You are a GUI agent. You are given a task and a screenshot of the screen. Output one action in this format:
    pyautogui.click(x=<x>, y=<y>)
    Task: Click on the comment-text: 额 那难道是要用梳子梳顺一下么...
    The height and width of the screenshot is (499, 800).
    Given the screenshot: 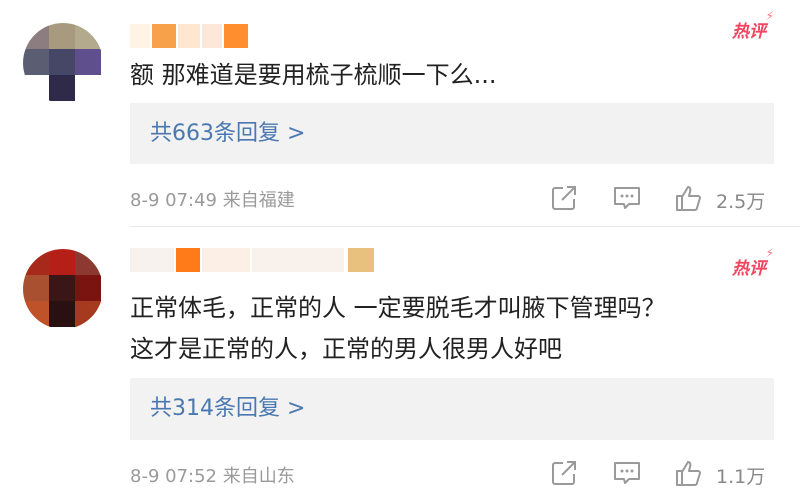 What is the action you would take?
    pyautogui.click(x=450, y=75)
    